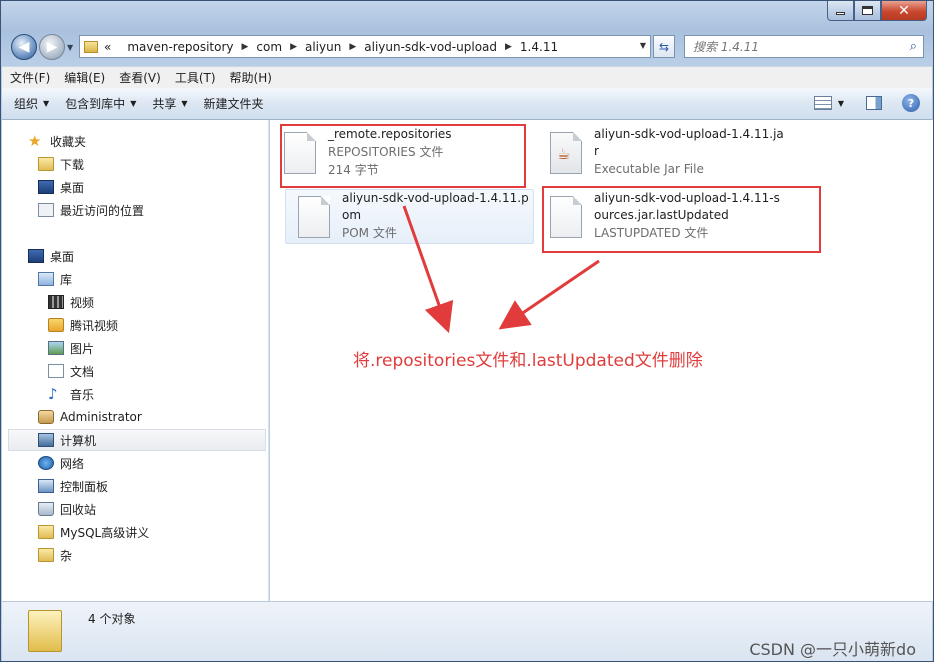 The height and width of the screenshot is (662, 934). I want to click on highlight-box-remote-repositories, so click(403, 156).